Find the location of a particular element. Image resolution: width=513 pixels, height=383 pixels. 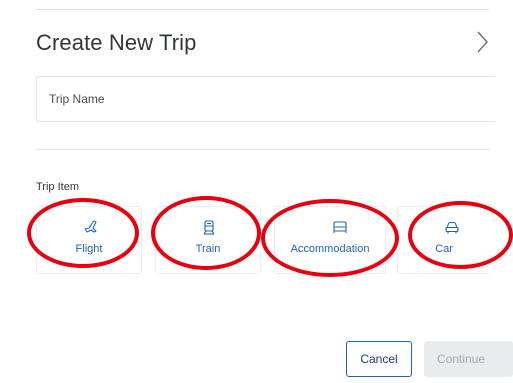

trip-item-flight: Flight is located at coordinates (89, 240).